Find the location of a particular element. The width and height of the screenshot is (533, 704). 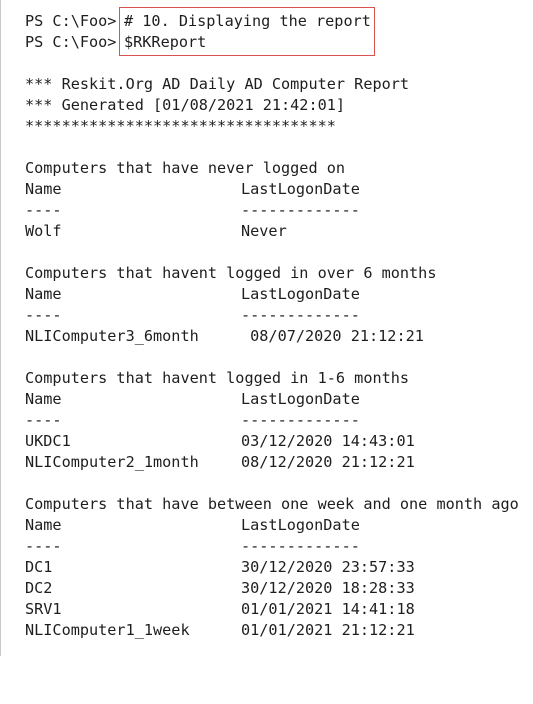

report-stars: ********************************** is located at coordinates (180, 126).